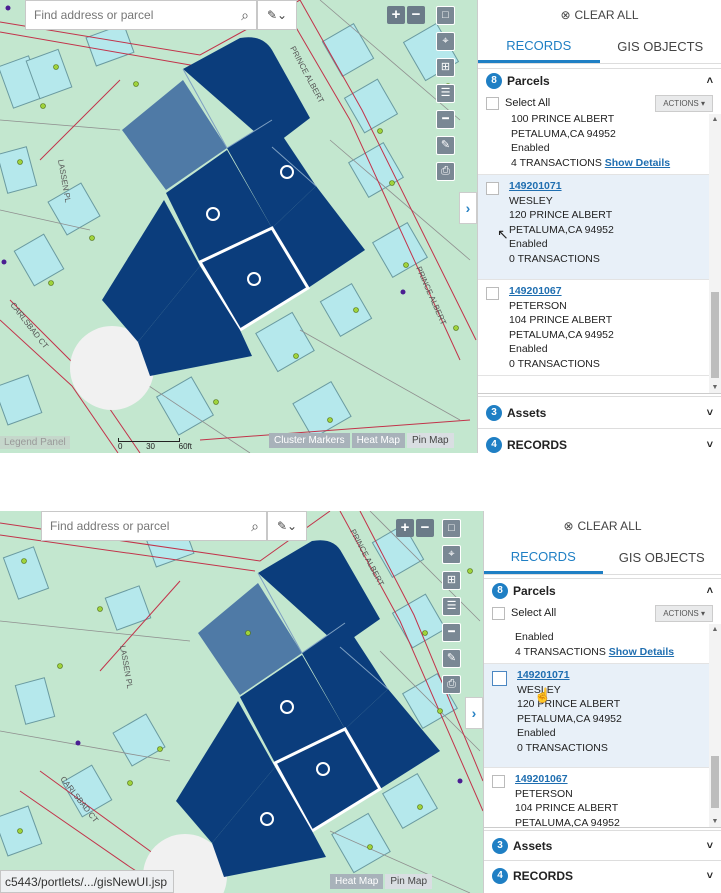 The height and width of the screenshot is (893, 721). What do you see at coordinates (596, 645) in the screenshot?
I see `list-item: Enabled 4 TRANSACTIONS Show Details` at bounding box center [596, 645].